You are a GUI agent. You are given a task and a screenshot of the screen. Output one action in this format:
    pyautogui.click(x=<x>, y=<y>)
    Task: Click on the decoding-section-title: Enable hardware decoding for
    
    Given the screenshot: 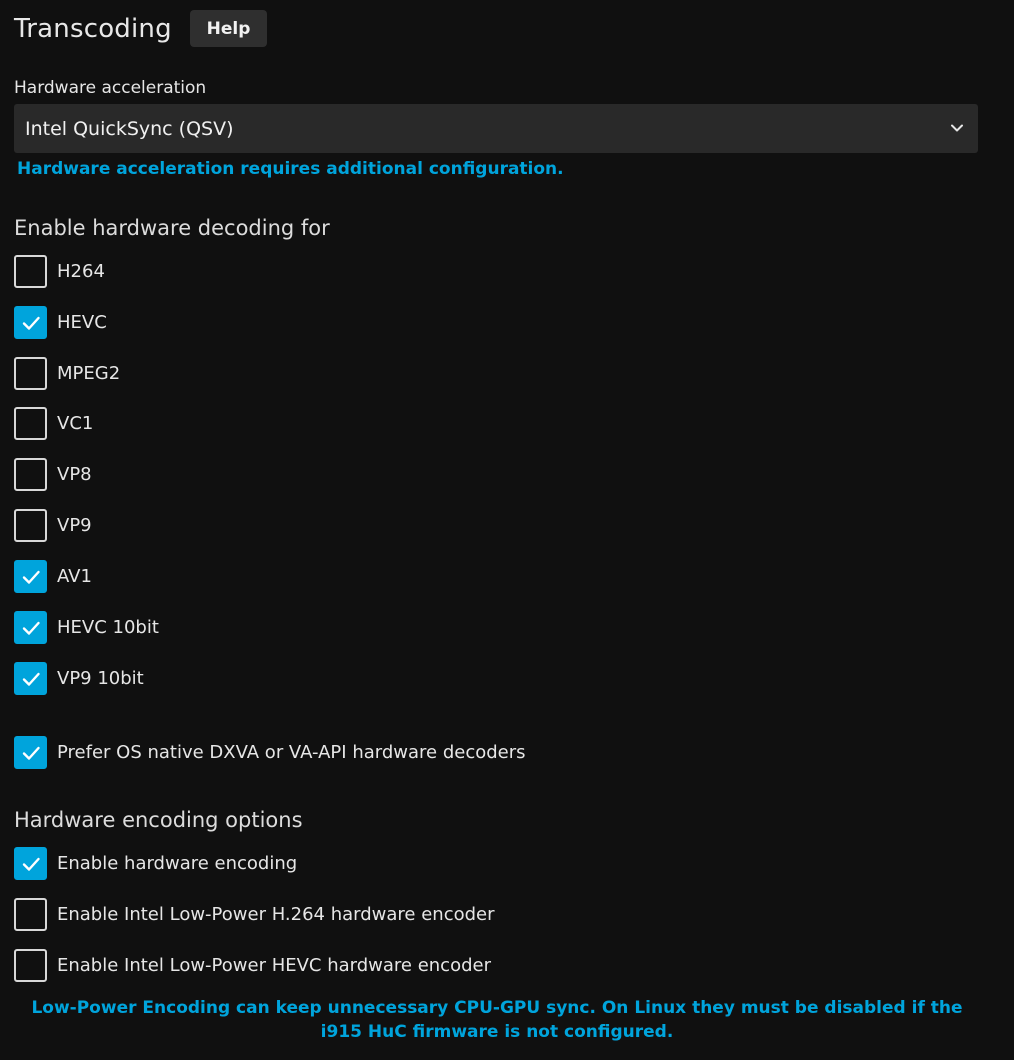 What is the action you would take?
    pyautogui.click(x=172, y=228)
    